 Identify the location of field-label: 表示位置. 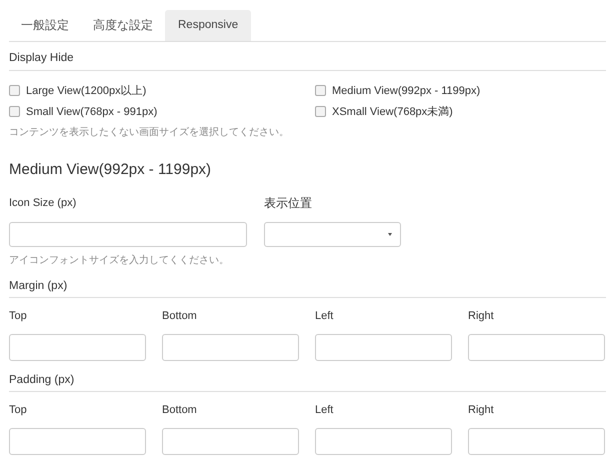
(288, 203).